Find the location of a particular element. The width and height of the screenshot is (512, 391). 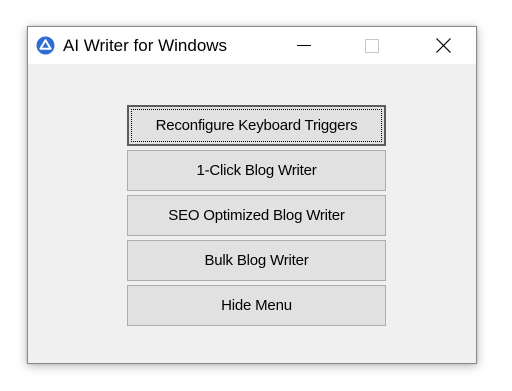

button-label: Hide Menu is located at coordinates (256, 305).